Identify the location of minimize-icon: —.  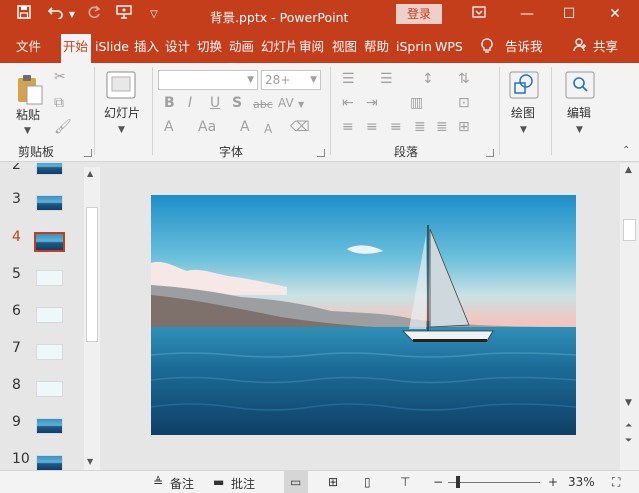
(527, 14).